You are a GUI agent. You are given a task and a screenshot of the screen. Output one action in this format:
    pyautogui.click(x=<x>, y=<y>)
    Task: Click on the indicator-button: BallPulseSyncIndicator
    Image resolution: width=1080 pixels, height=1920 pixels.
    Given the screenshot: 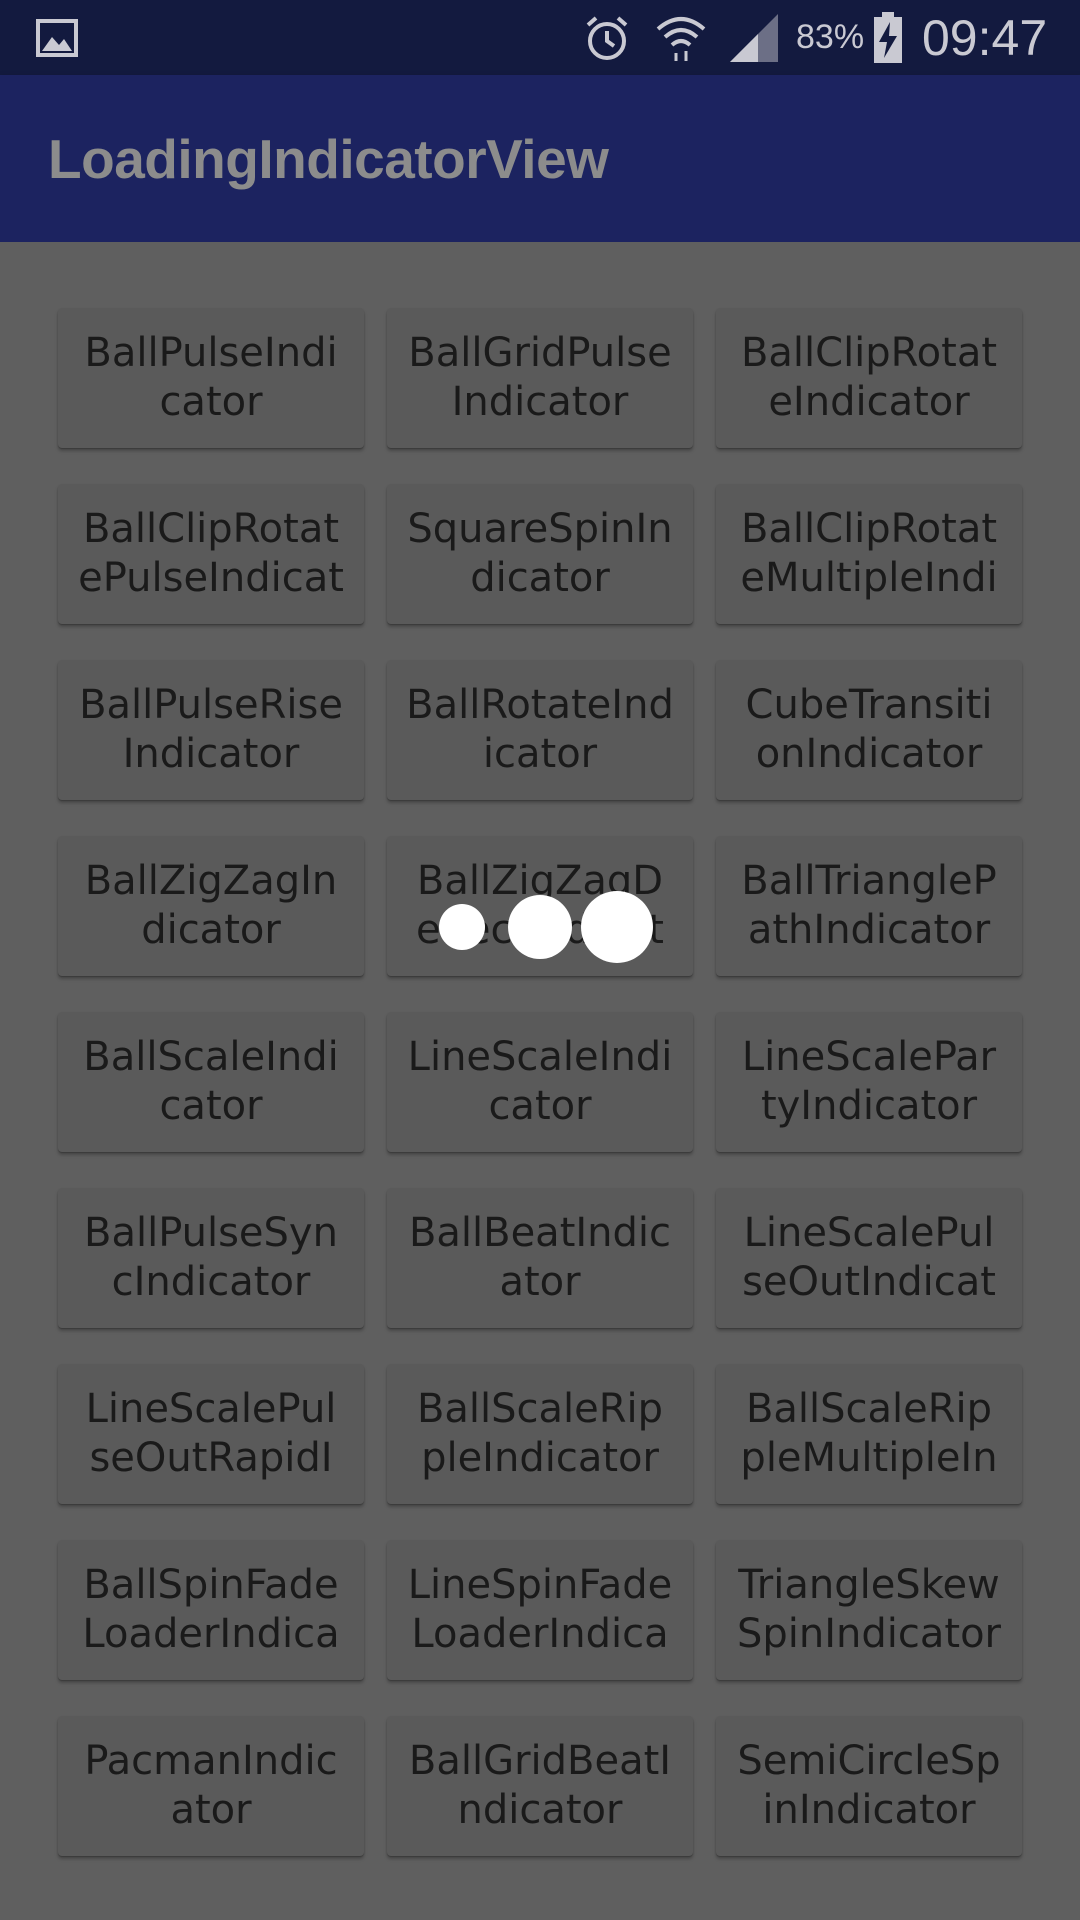 What is the action you would take?
    pyautogui.click(x=211, y=1258)
    